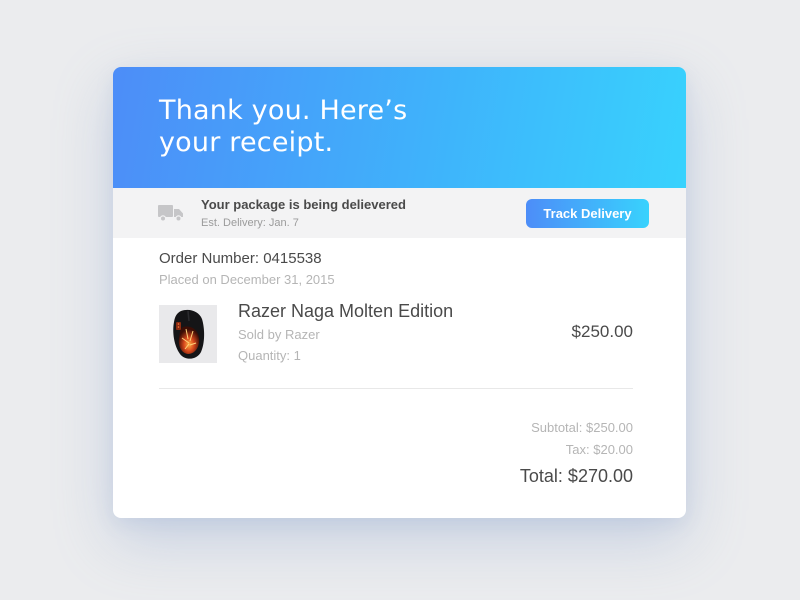  I want to click on product-image, so click(188, 334).